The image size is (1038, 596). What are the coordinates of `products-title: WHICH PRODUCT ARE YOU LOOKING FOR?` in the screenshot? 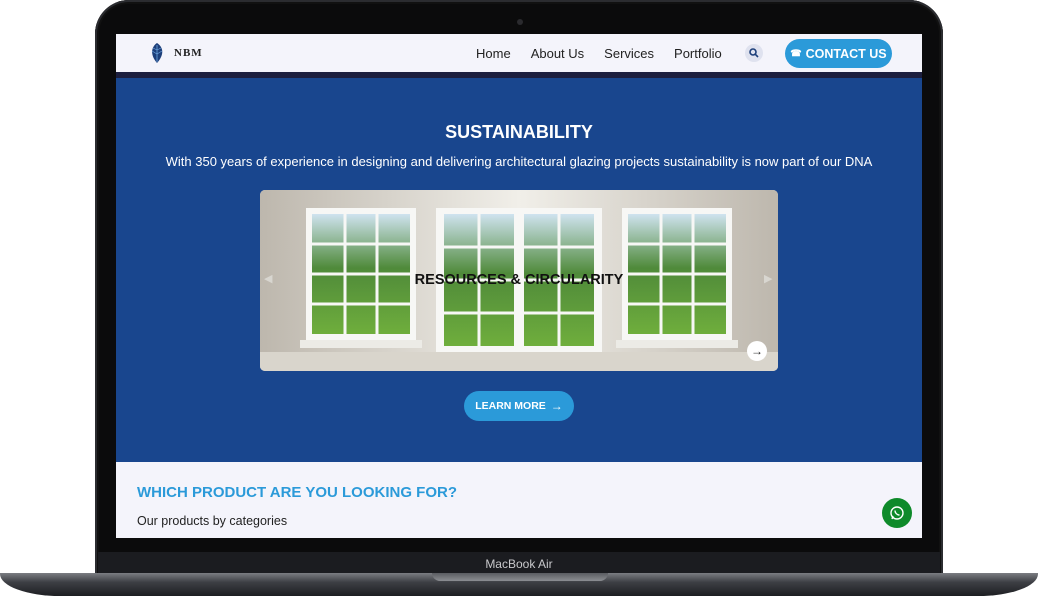 It's located at (297, 492).